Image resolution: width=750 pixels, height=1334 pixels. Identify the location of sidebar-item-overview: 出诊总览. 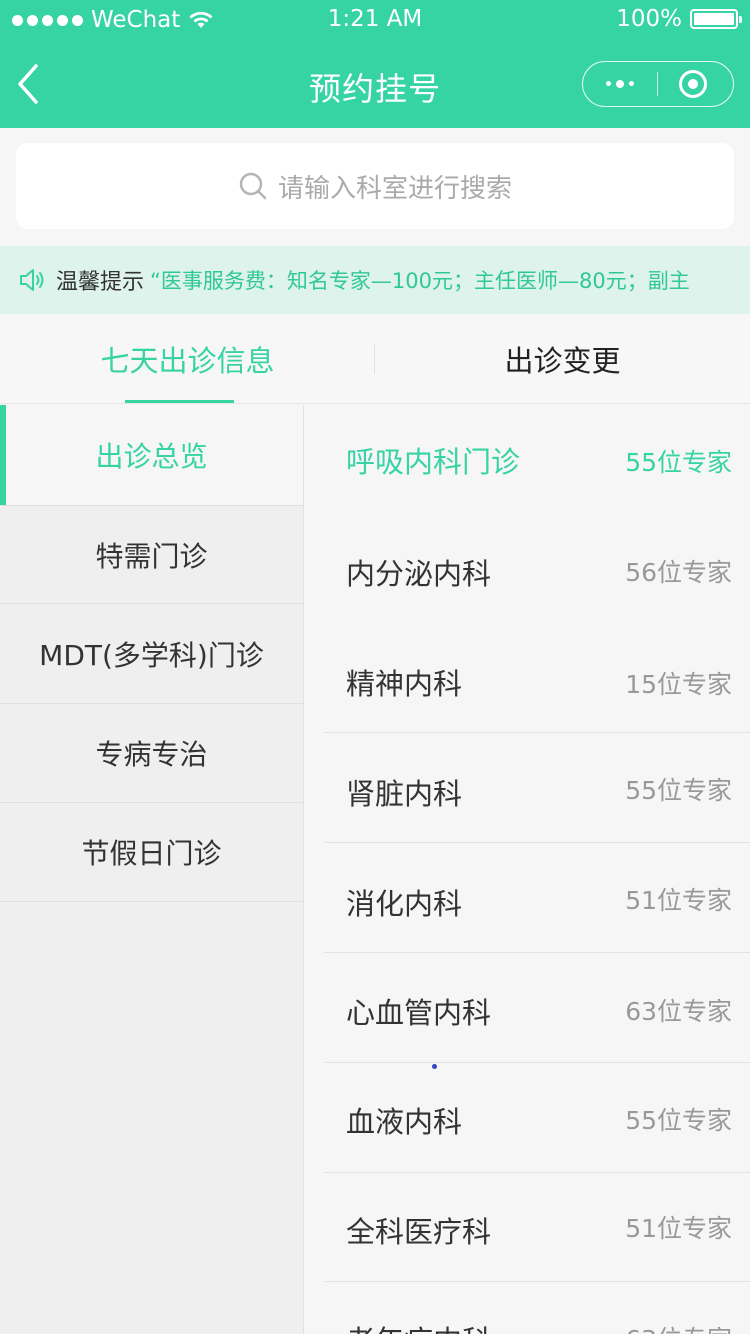
(151, 455).